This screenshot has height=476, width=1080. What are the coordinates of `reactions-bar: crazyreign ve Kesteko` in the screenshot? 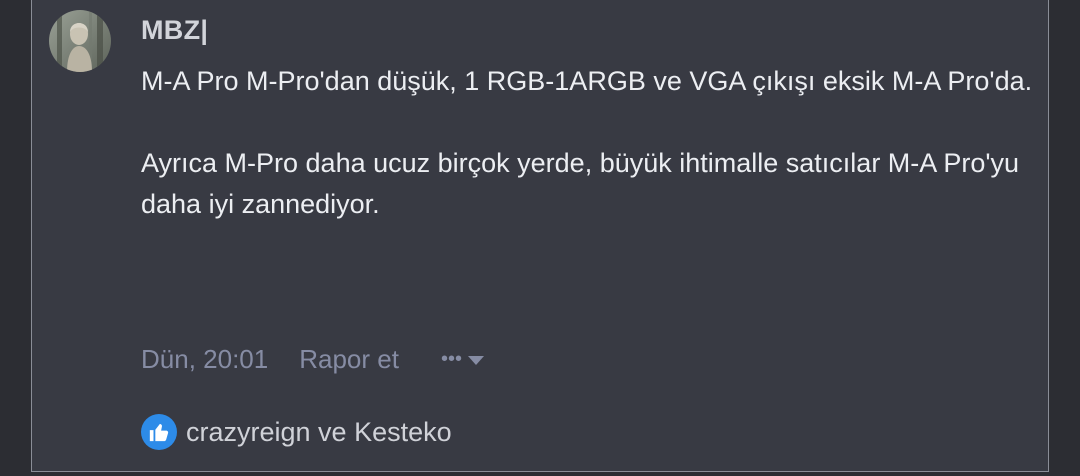 It's located at (296, 432).